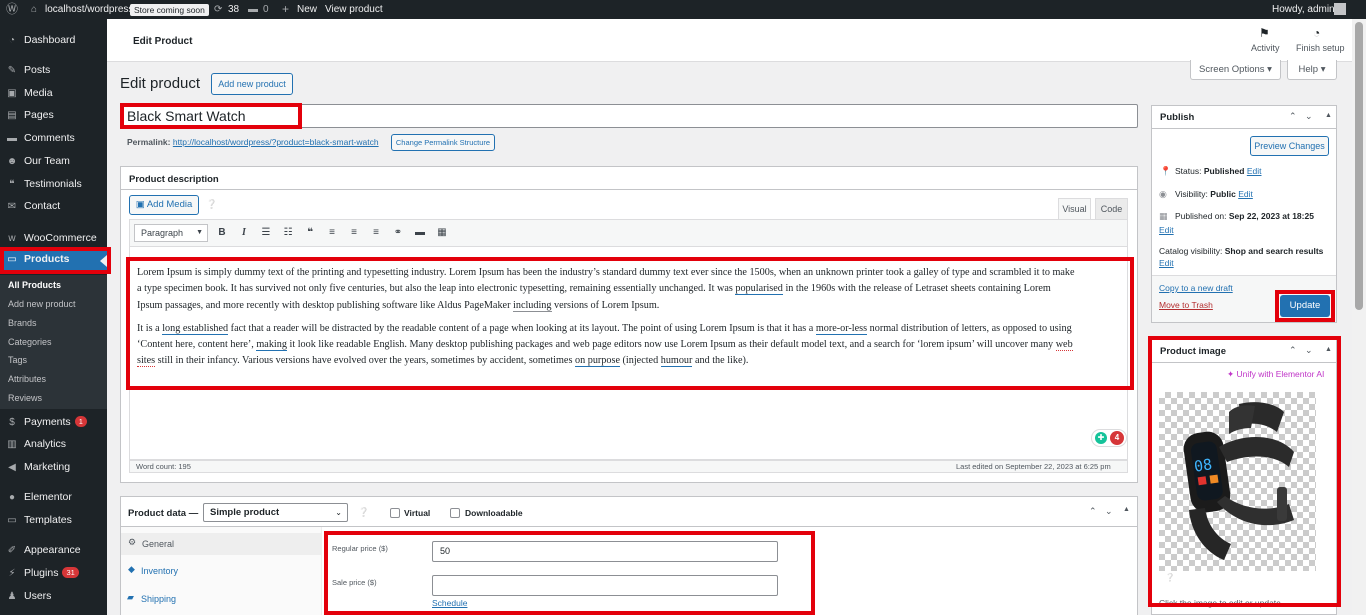  Describe the element at coordinates (53, 94) in the screenshot. I see `menu-media: ▣ Media` at that location.